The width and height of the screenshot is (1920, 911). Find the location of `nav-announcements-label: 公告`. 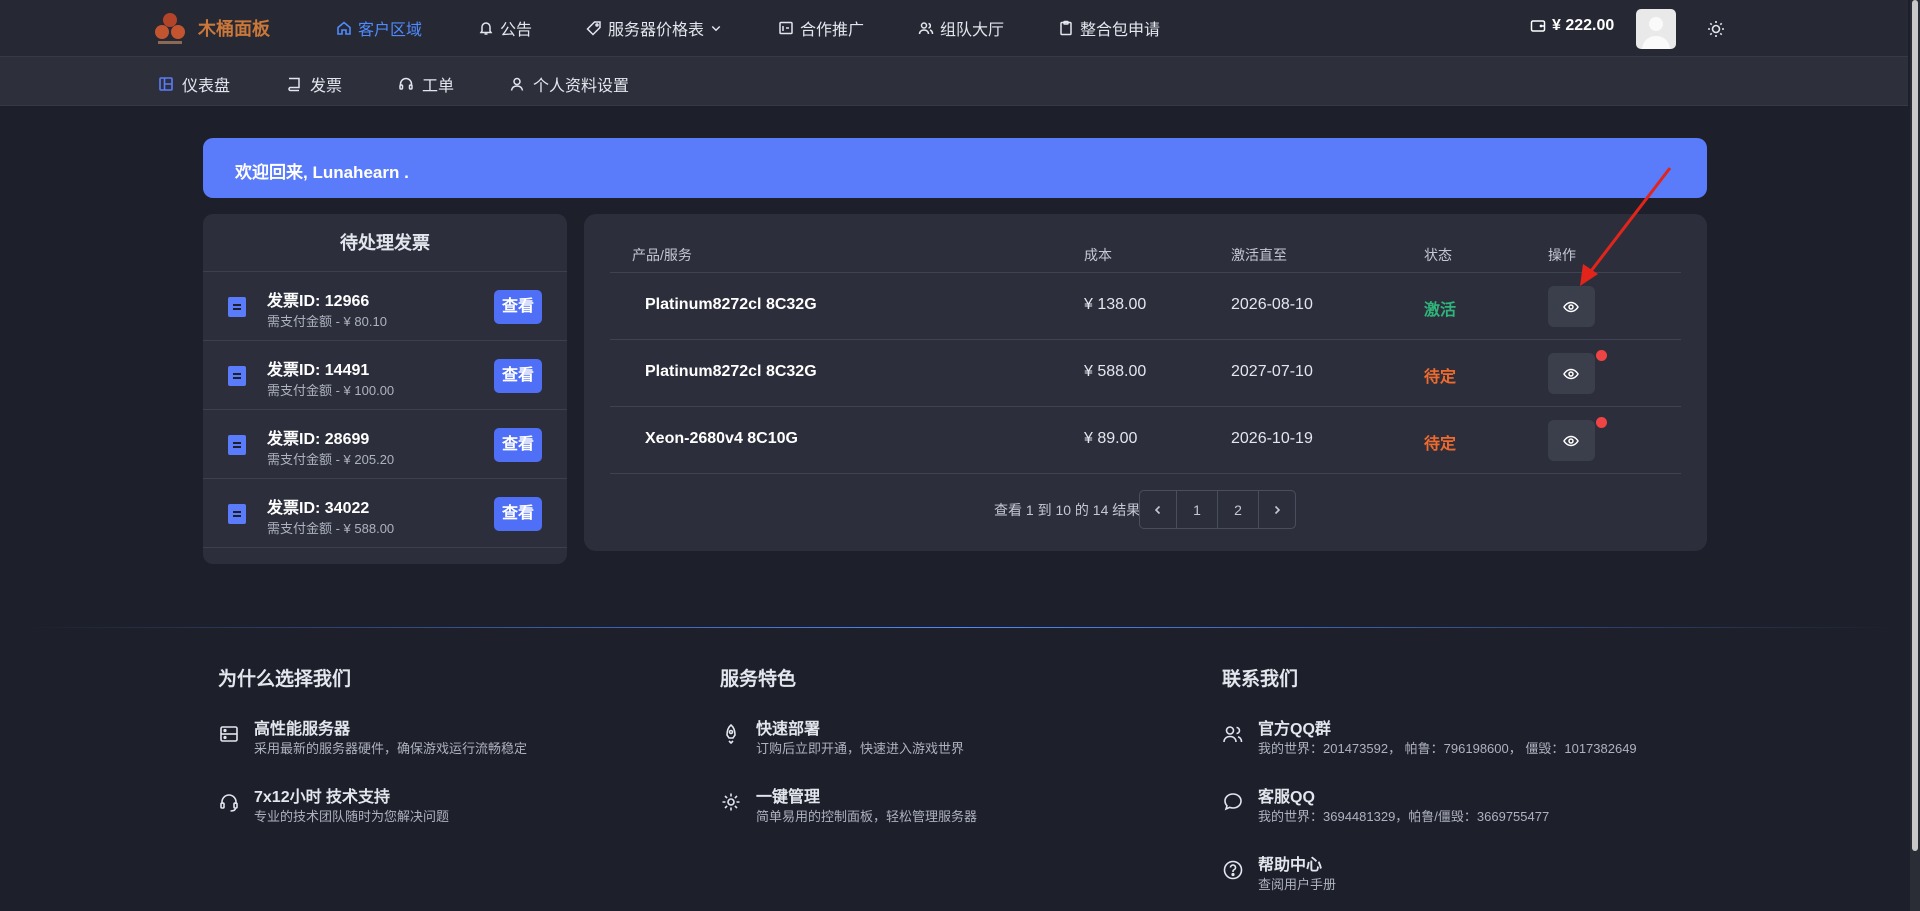

nav-announcements-label: 公告 is located at coordinates (516, 30).